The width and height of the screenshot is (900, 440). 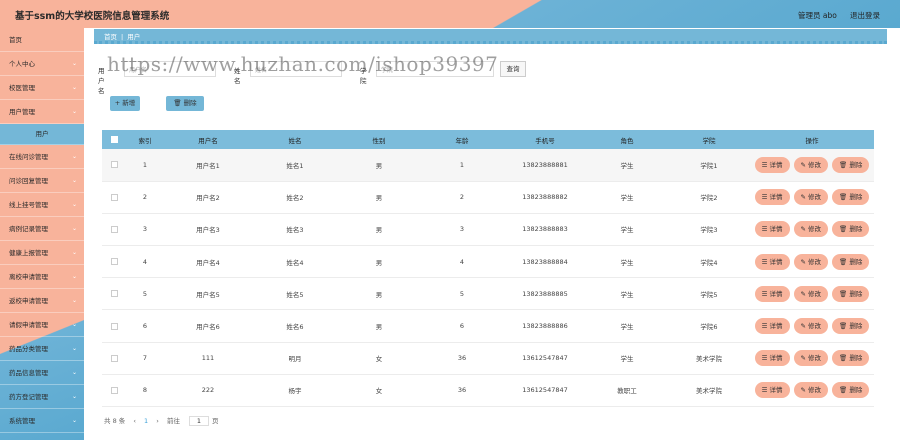 What do you see at coordinates (42, 253) in the screenshot?
I see `sidebar-item: 健康上报管理 ⌄` at bounding box center [42, 253].